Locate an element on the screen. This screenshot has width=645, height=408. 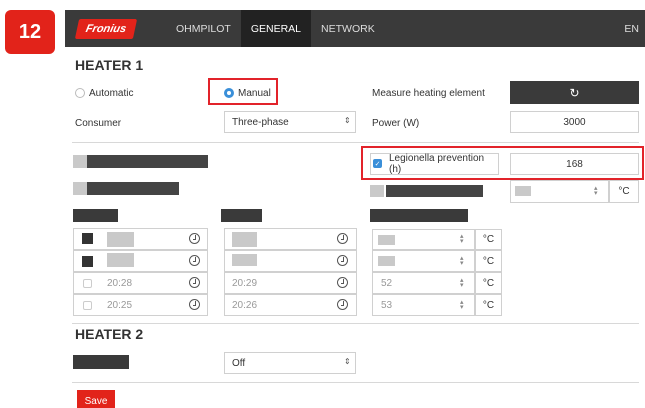
top-navbar: Fronius OHMPILOT GENERAL NETWORK EN is located at coordinates (355, 28).